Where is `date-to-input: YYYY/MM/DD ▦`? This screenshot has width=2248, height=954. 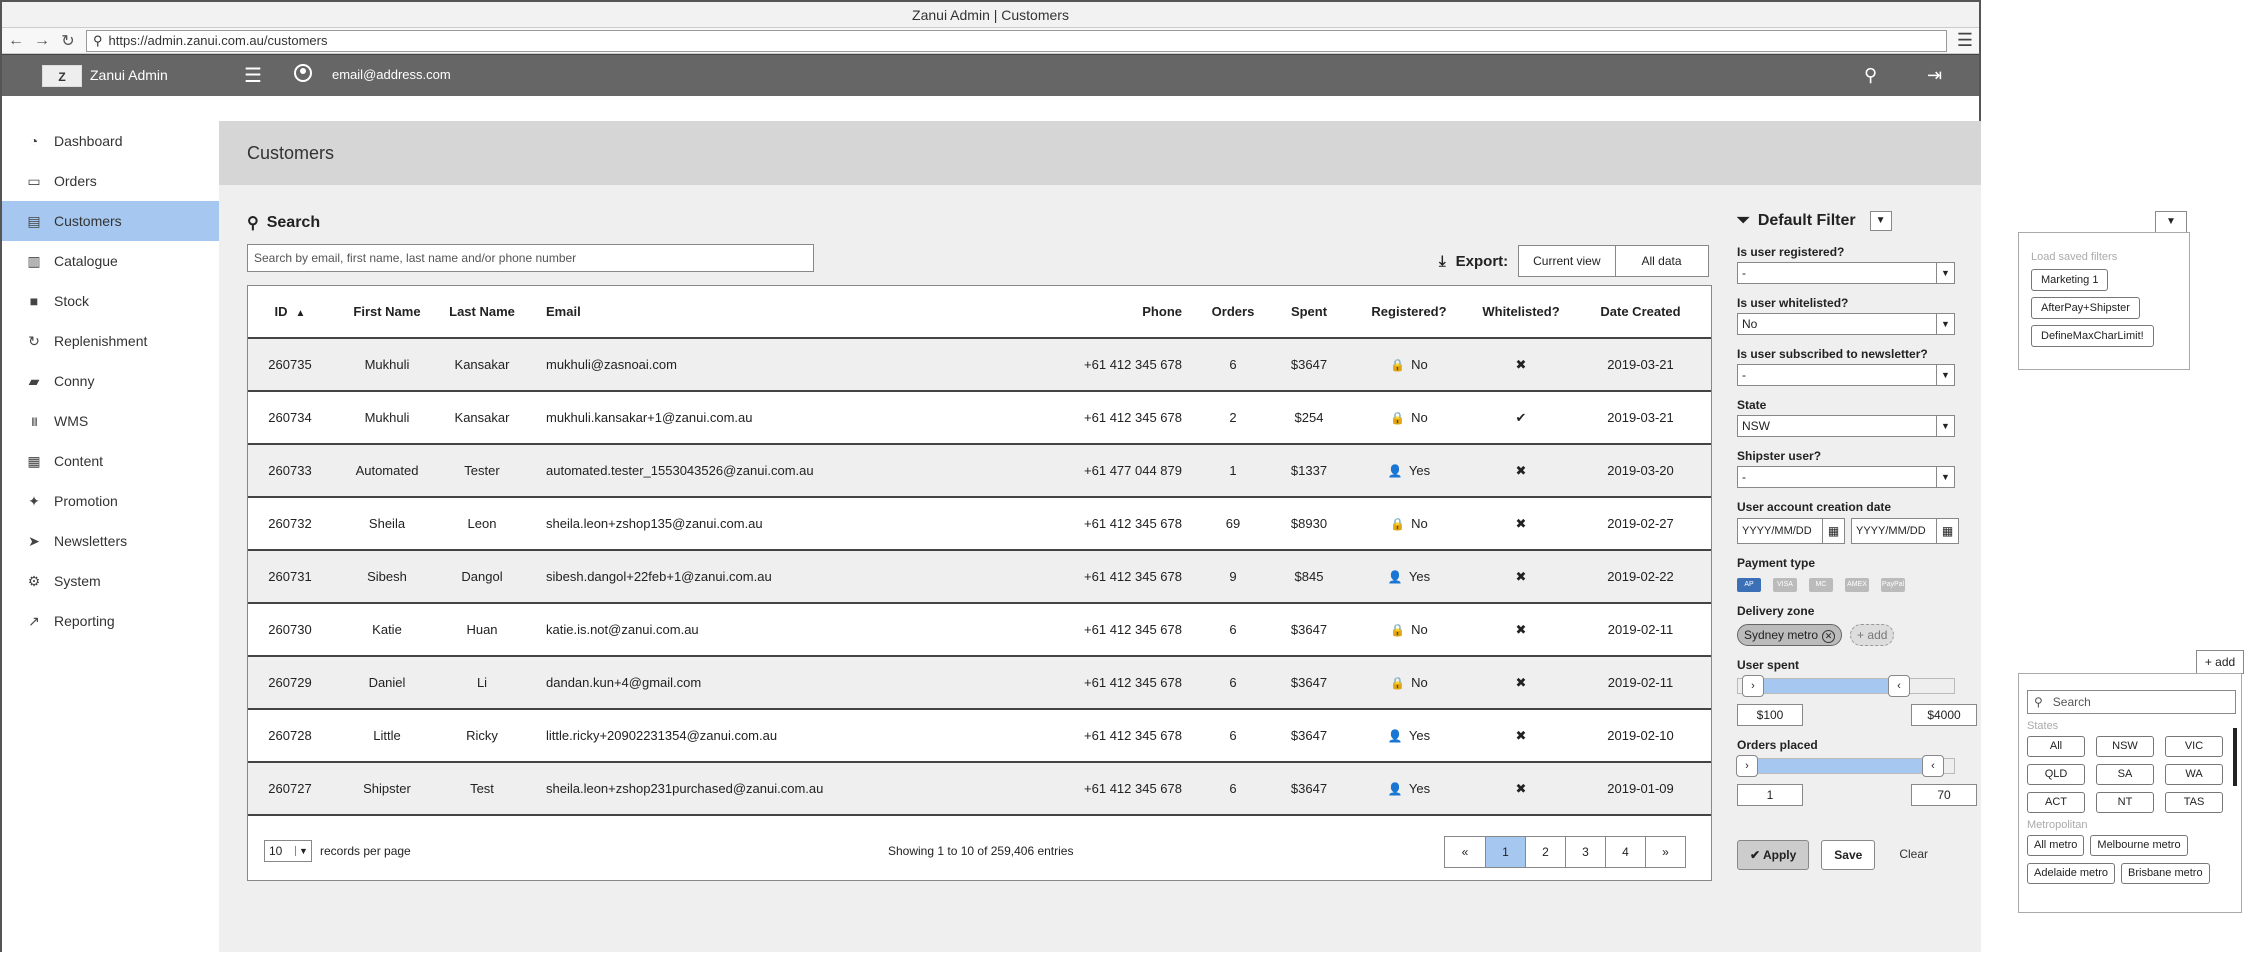 date-to-input: YYYY/MM/DD ▦ is located at coordinates (1905, 531).